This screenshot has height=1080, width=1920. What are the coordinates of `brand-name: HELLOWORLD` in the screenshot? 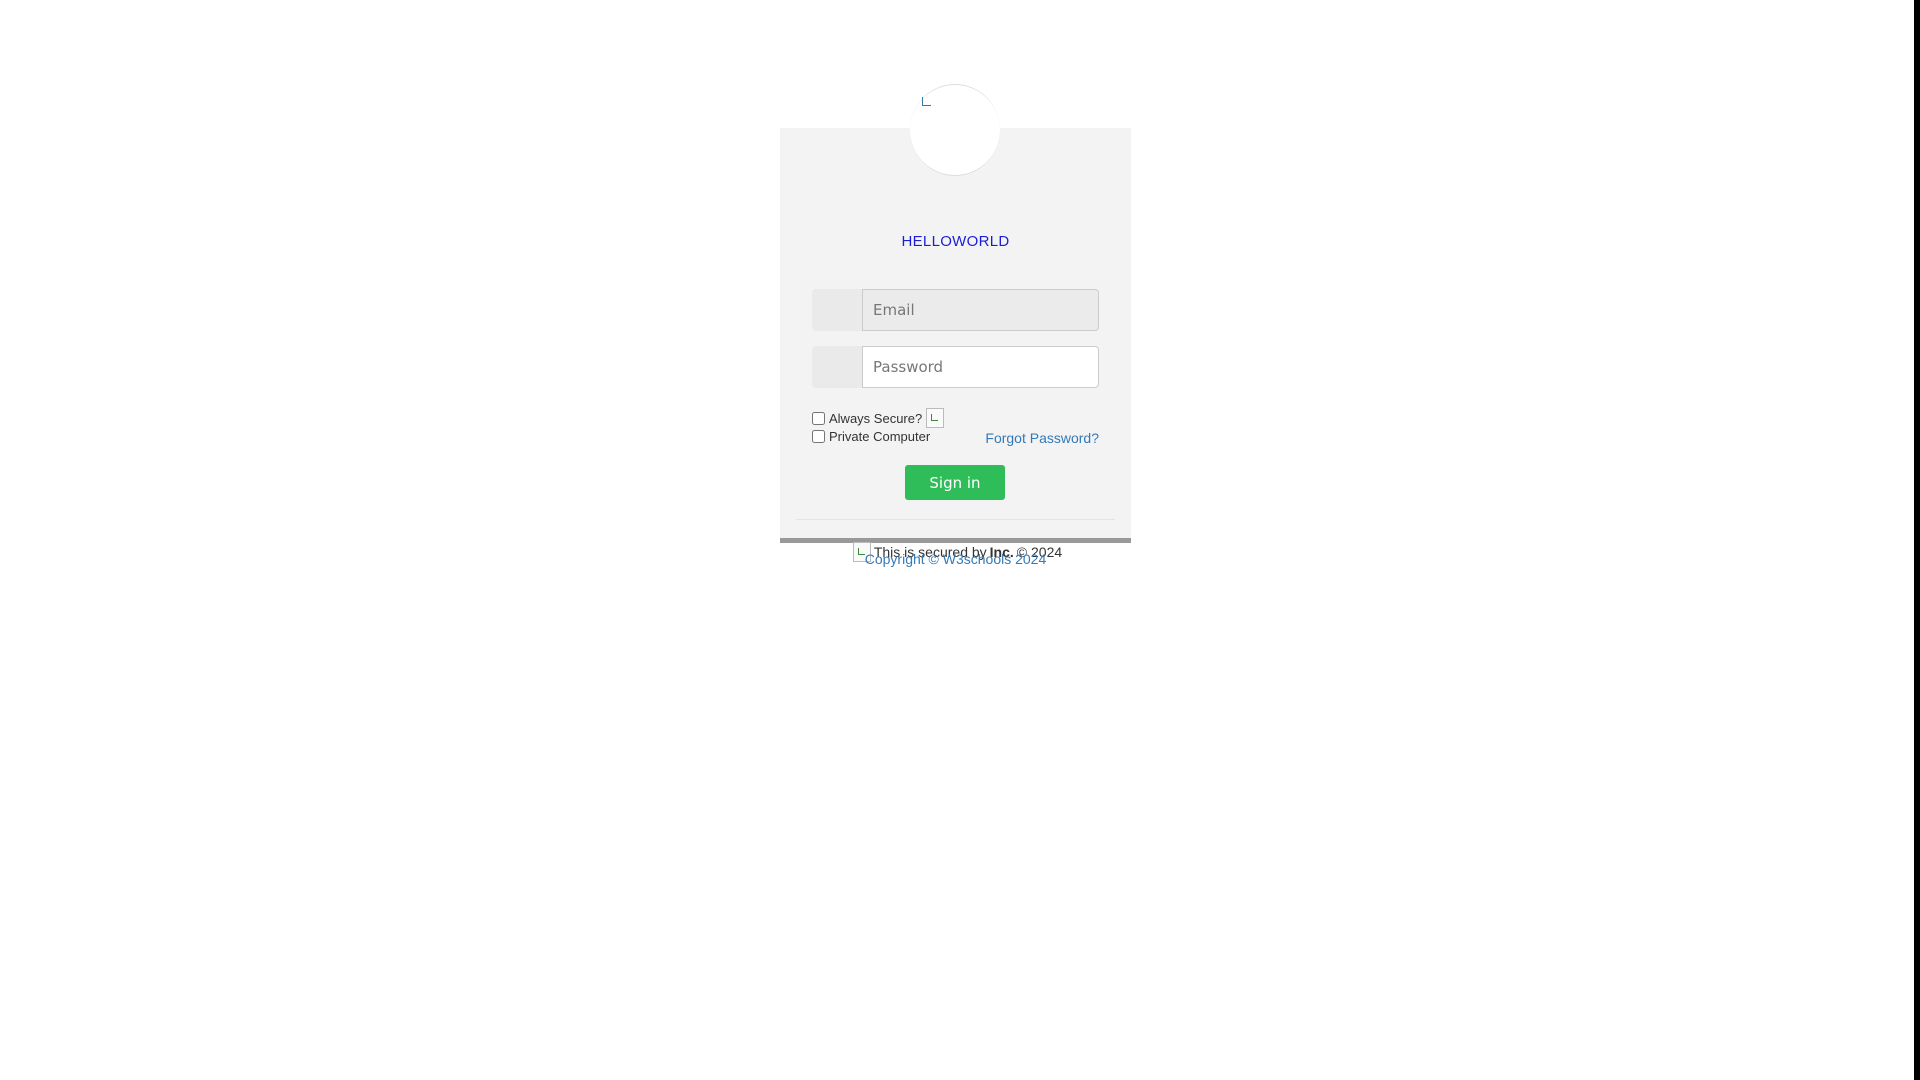 It's located at (955, 241).